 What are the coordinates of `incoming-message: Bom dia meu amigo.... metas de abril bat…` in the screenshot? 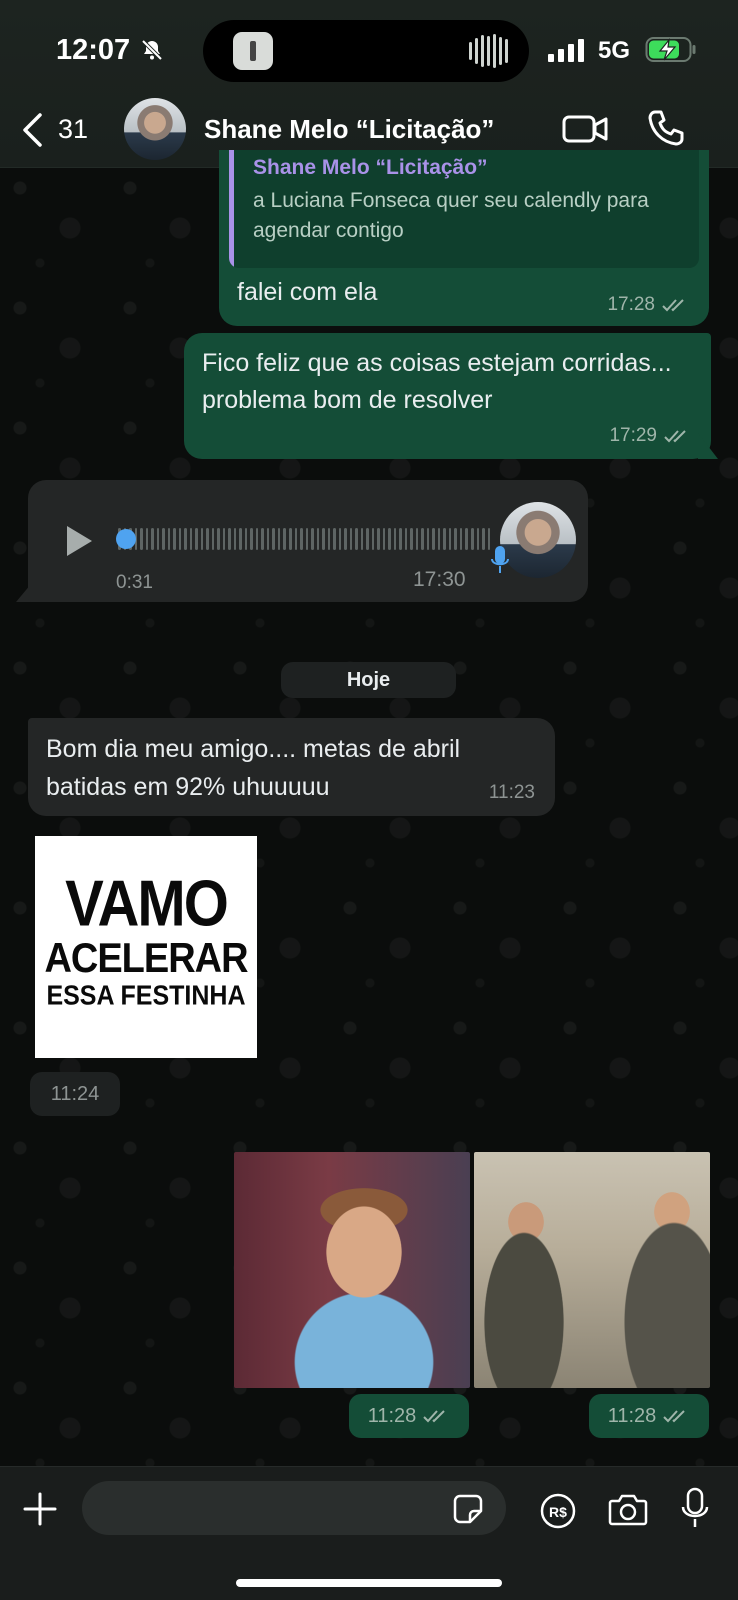 It's located at (291, 767).